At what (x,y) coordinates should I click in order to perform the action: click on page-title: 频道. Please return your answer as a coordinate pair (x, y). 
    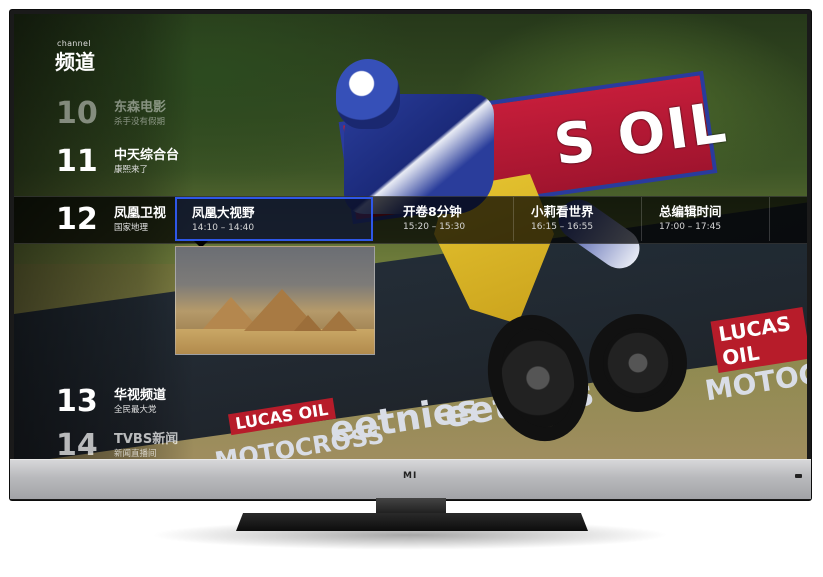
    Looking at the image, I should click on (75, 62).